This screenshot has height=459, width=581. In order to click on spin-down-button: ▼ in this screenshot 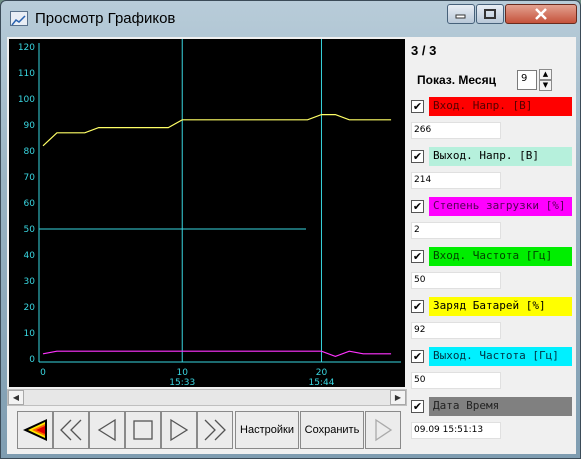, I will do `click(545, 85)`.